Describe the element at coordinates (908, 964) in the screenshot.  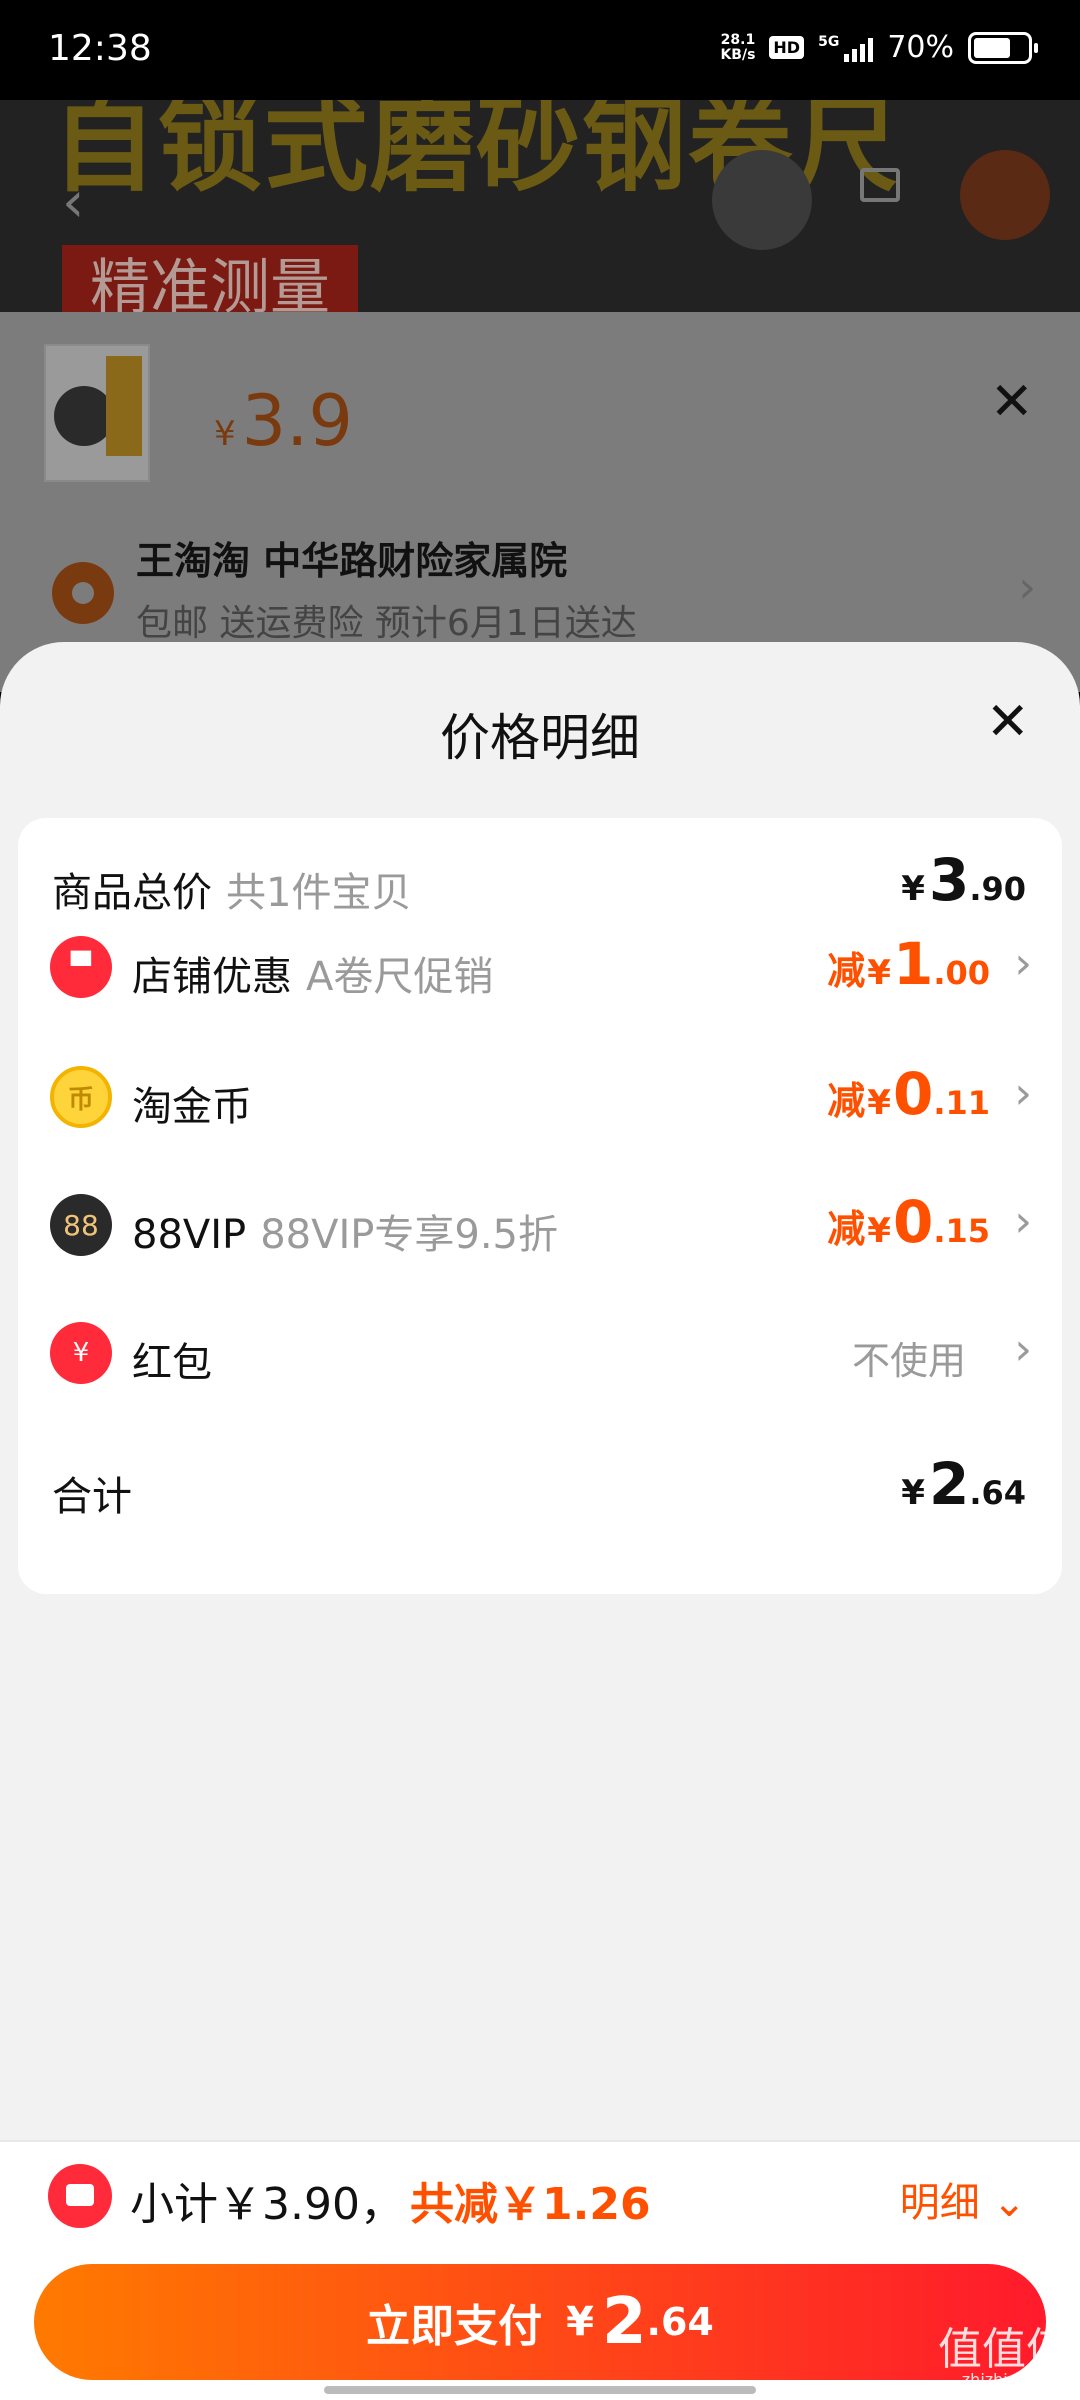
I see `discount-amount: 减¥1.00` at that location.